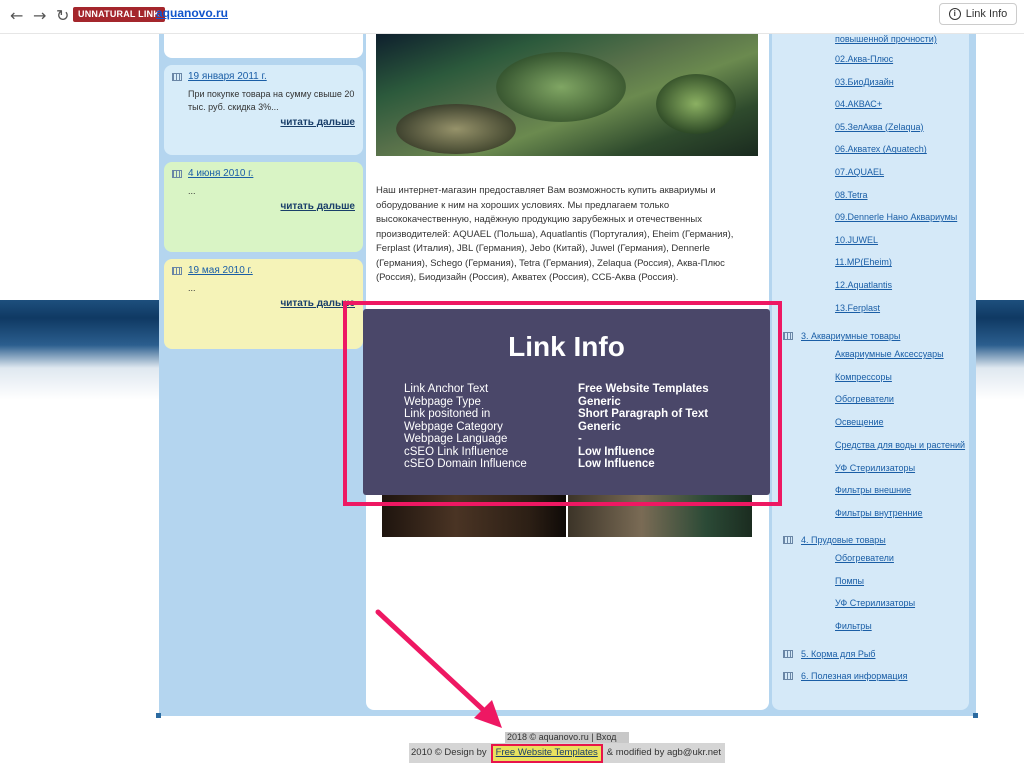 The width and height of the screenshot is (1024, 766). I want to click on sidebar-link: Фильтры, so click(853, 626).